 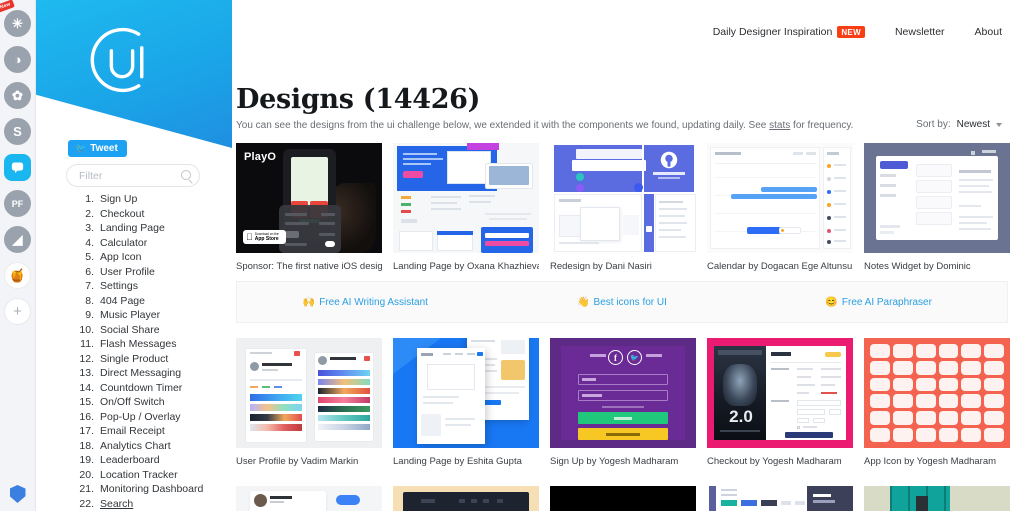 What do you see at coordinates (851, 32) in the screenshot?
I see `nav-new-badge: NEW` at bounding box center [851, 32].